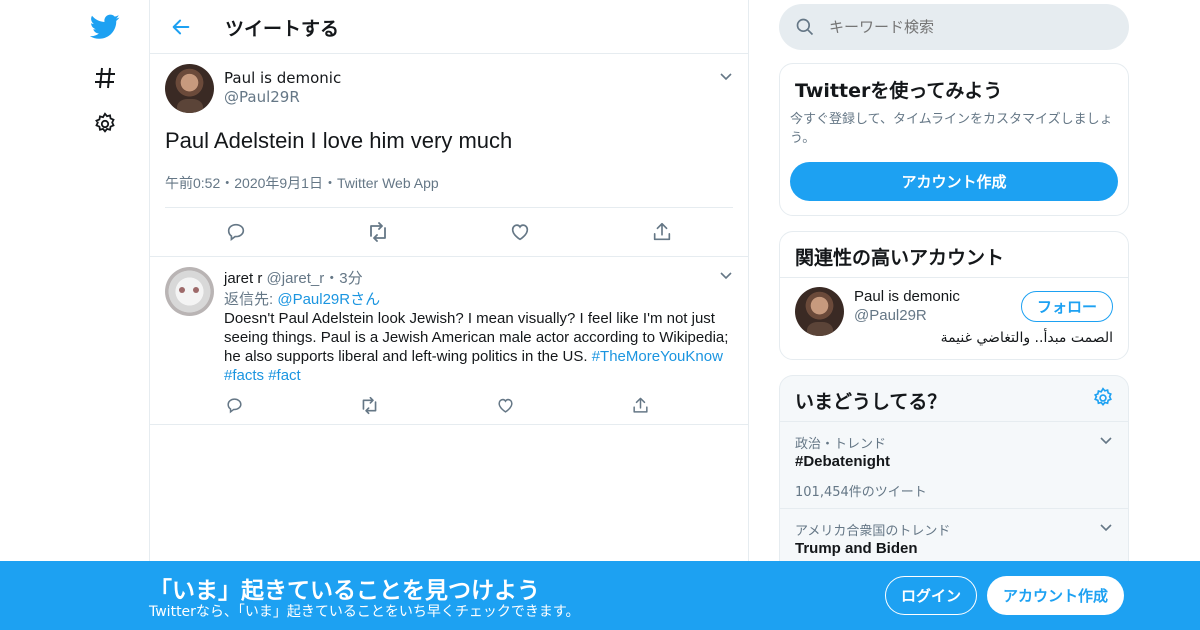 This screenshot has width=1200, height=630. Describe the element at coordinates (954, 399) in the screenshot. I see `trends-header: いまどうしてる？` at that location.